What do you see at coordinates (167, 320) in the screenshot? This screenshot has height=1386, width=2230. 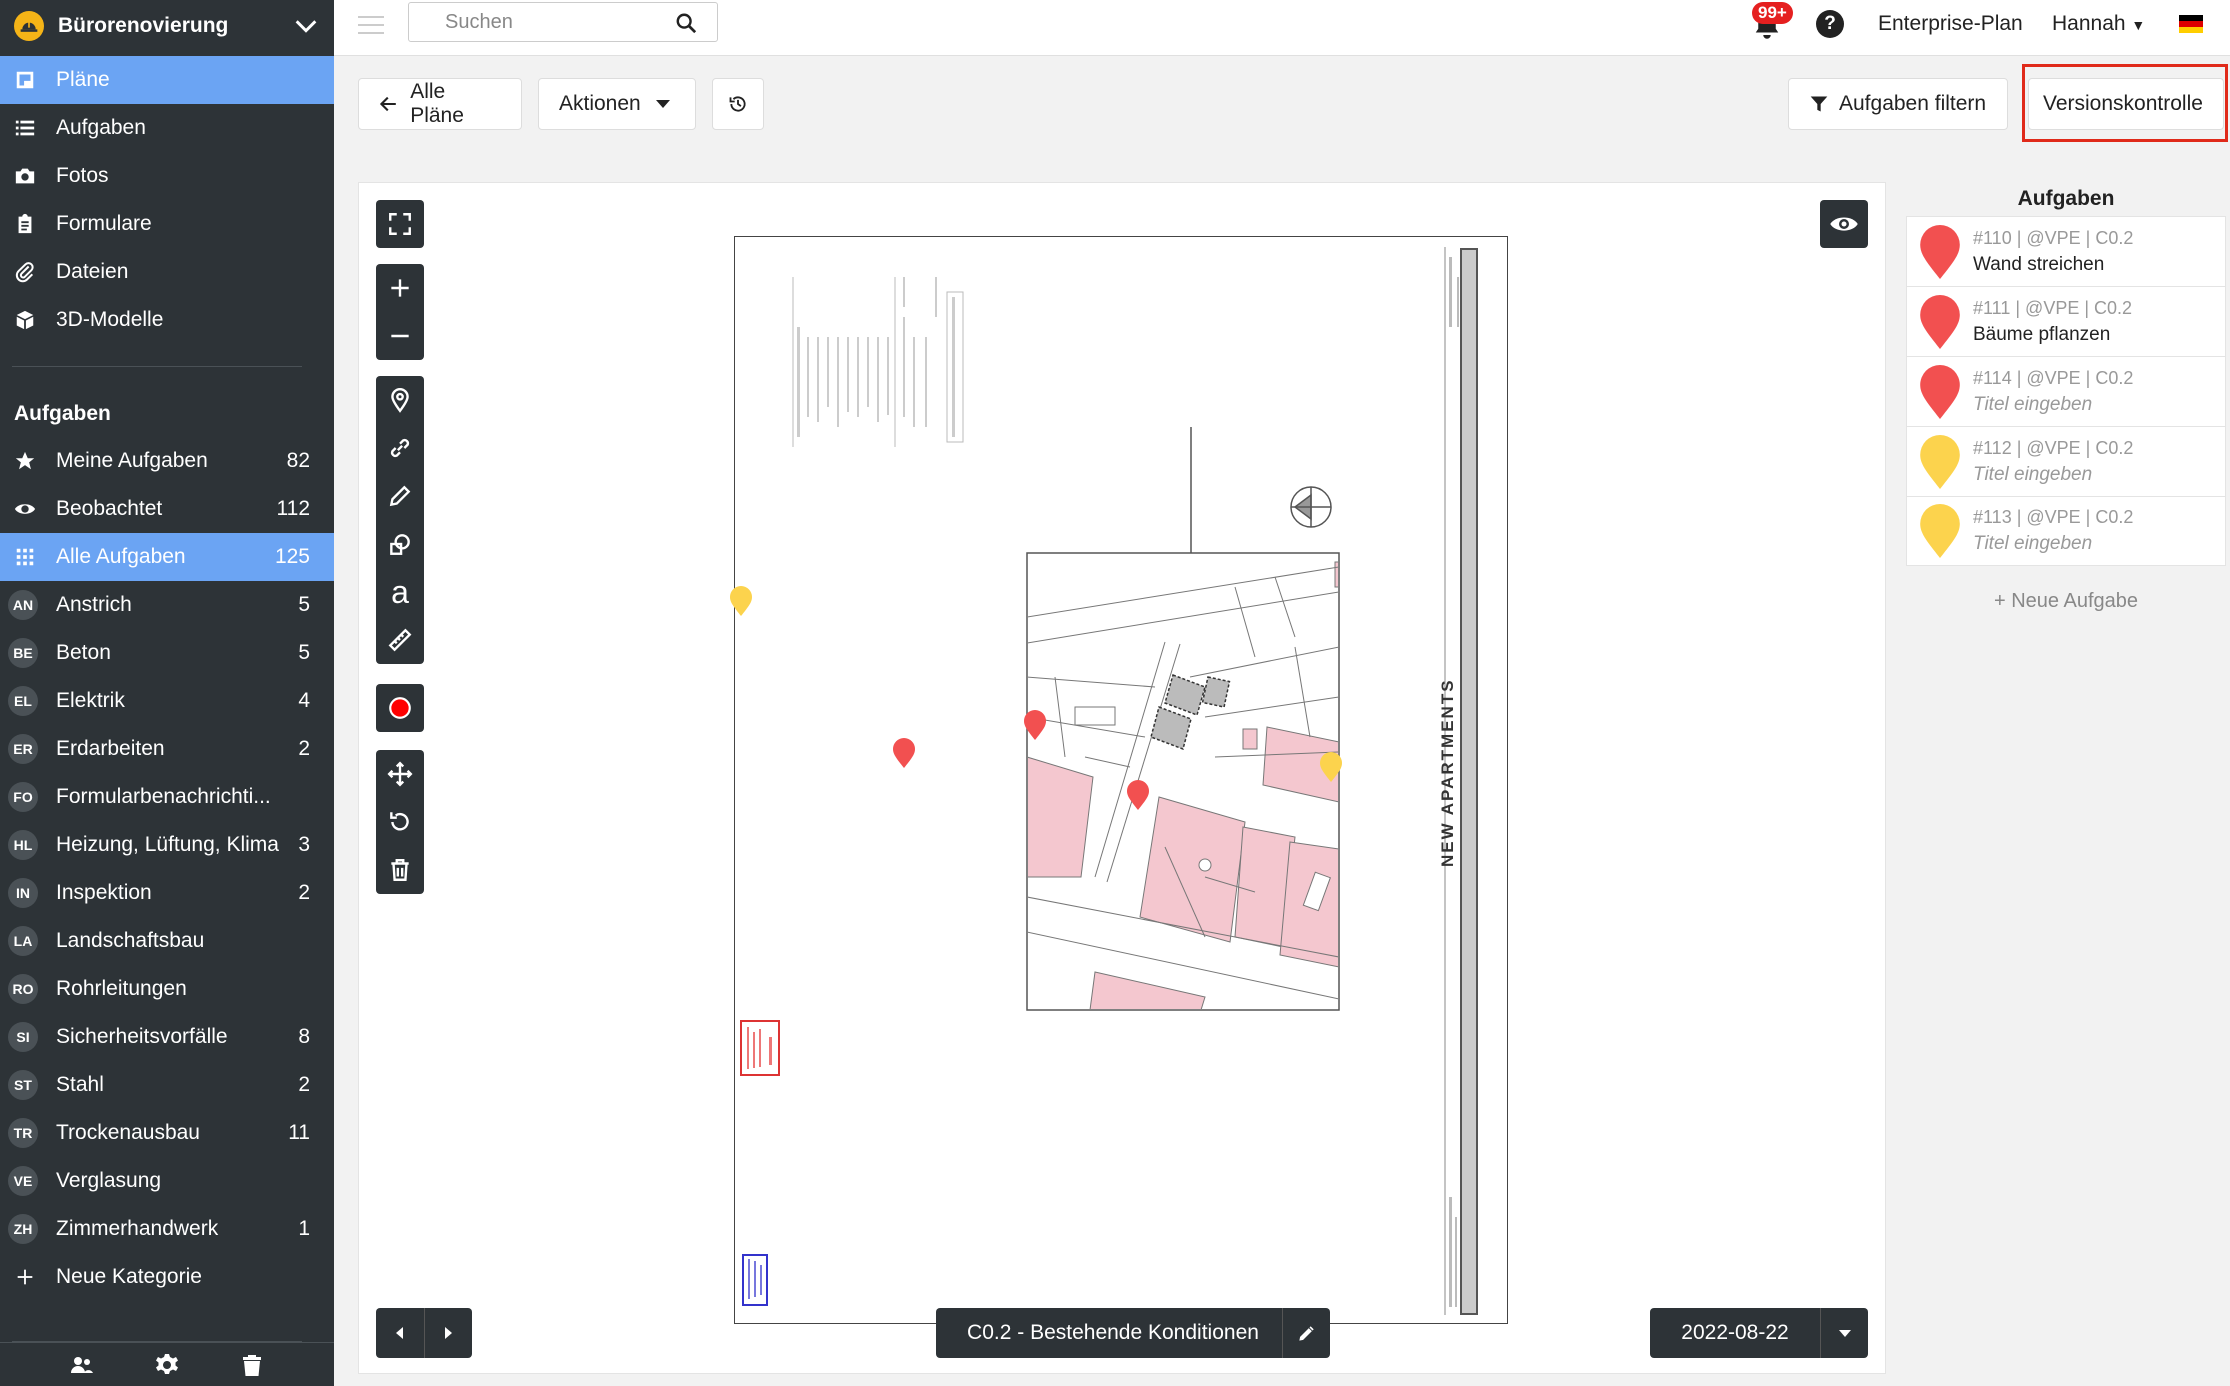 I see `nav-item-3d-models: 3D-Modelle` at bounding box center [167, 320].